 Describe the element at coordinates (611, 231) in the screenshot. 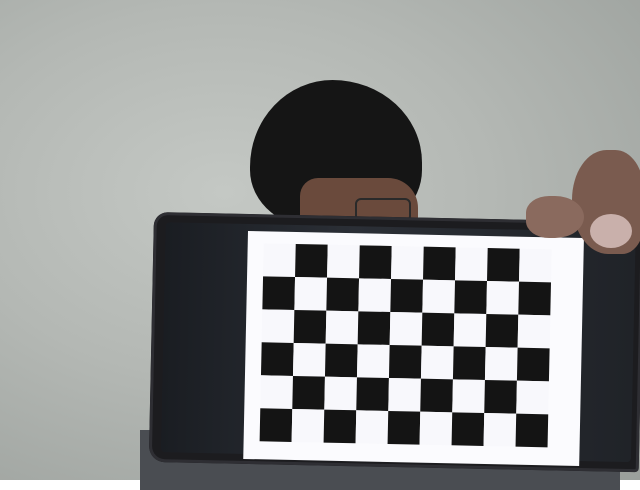

I see `fingernail` at that location.